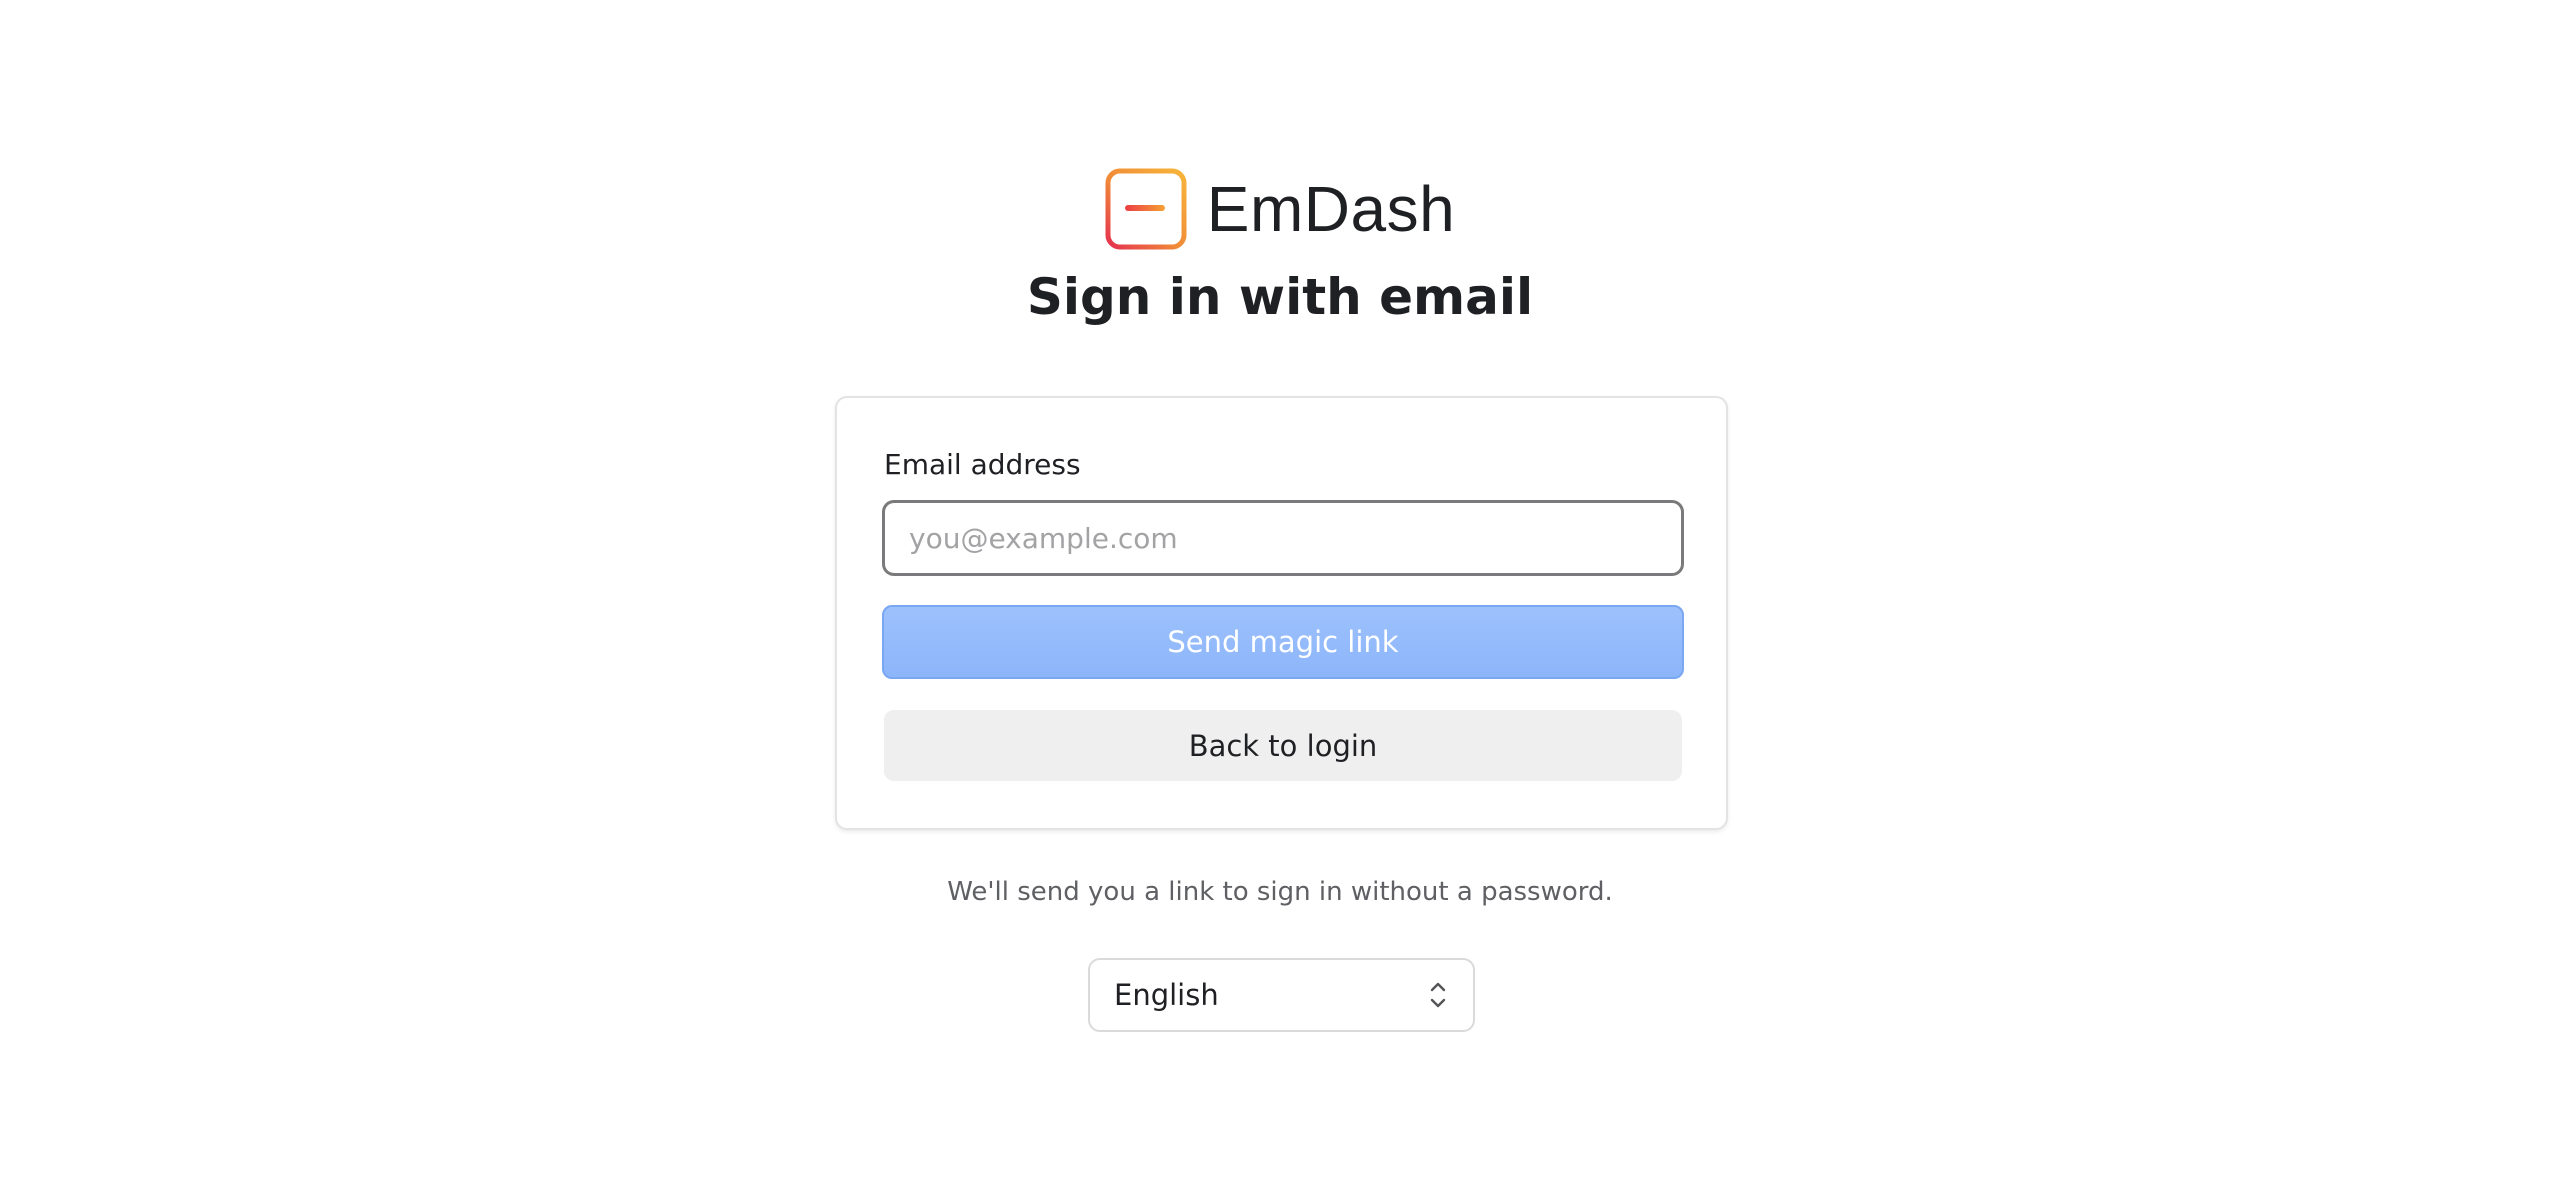 The width and height of the screenshot is (2560, 1200). Describe the element at coordinates (1283, 538) in the screenshot. I see `email-field` at that location.